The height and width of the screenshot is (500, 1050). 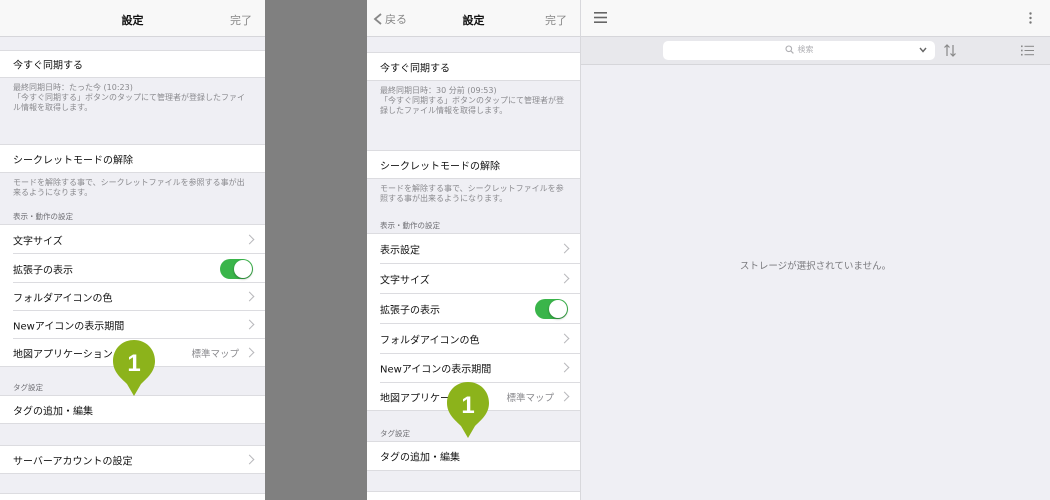 What do you see at coordinates (815, 266) in the screenshot?
I see `empty-state-message: ストレージが選択されていません。` at bounding box center [815, 266].